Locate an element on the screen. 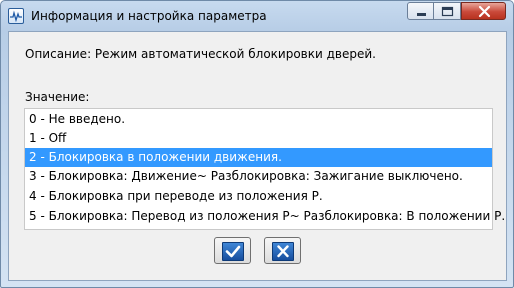  list-item-0: 0 - Не введено. is located at coordinates (258, 119).